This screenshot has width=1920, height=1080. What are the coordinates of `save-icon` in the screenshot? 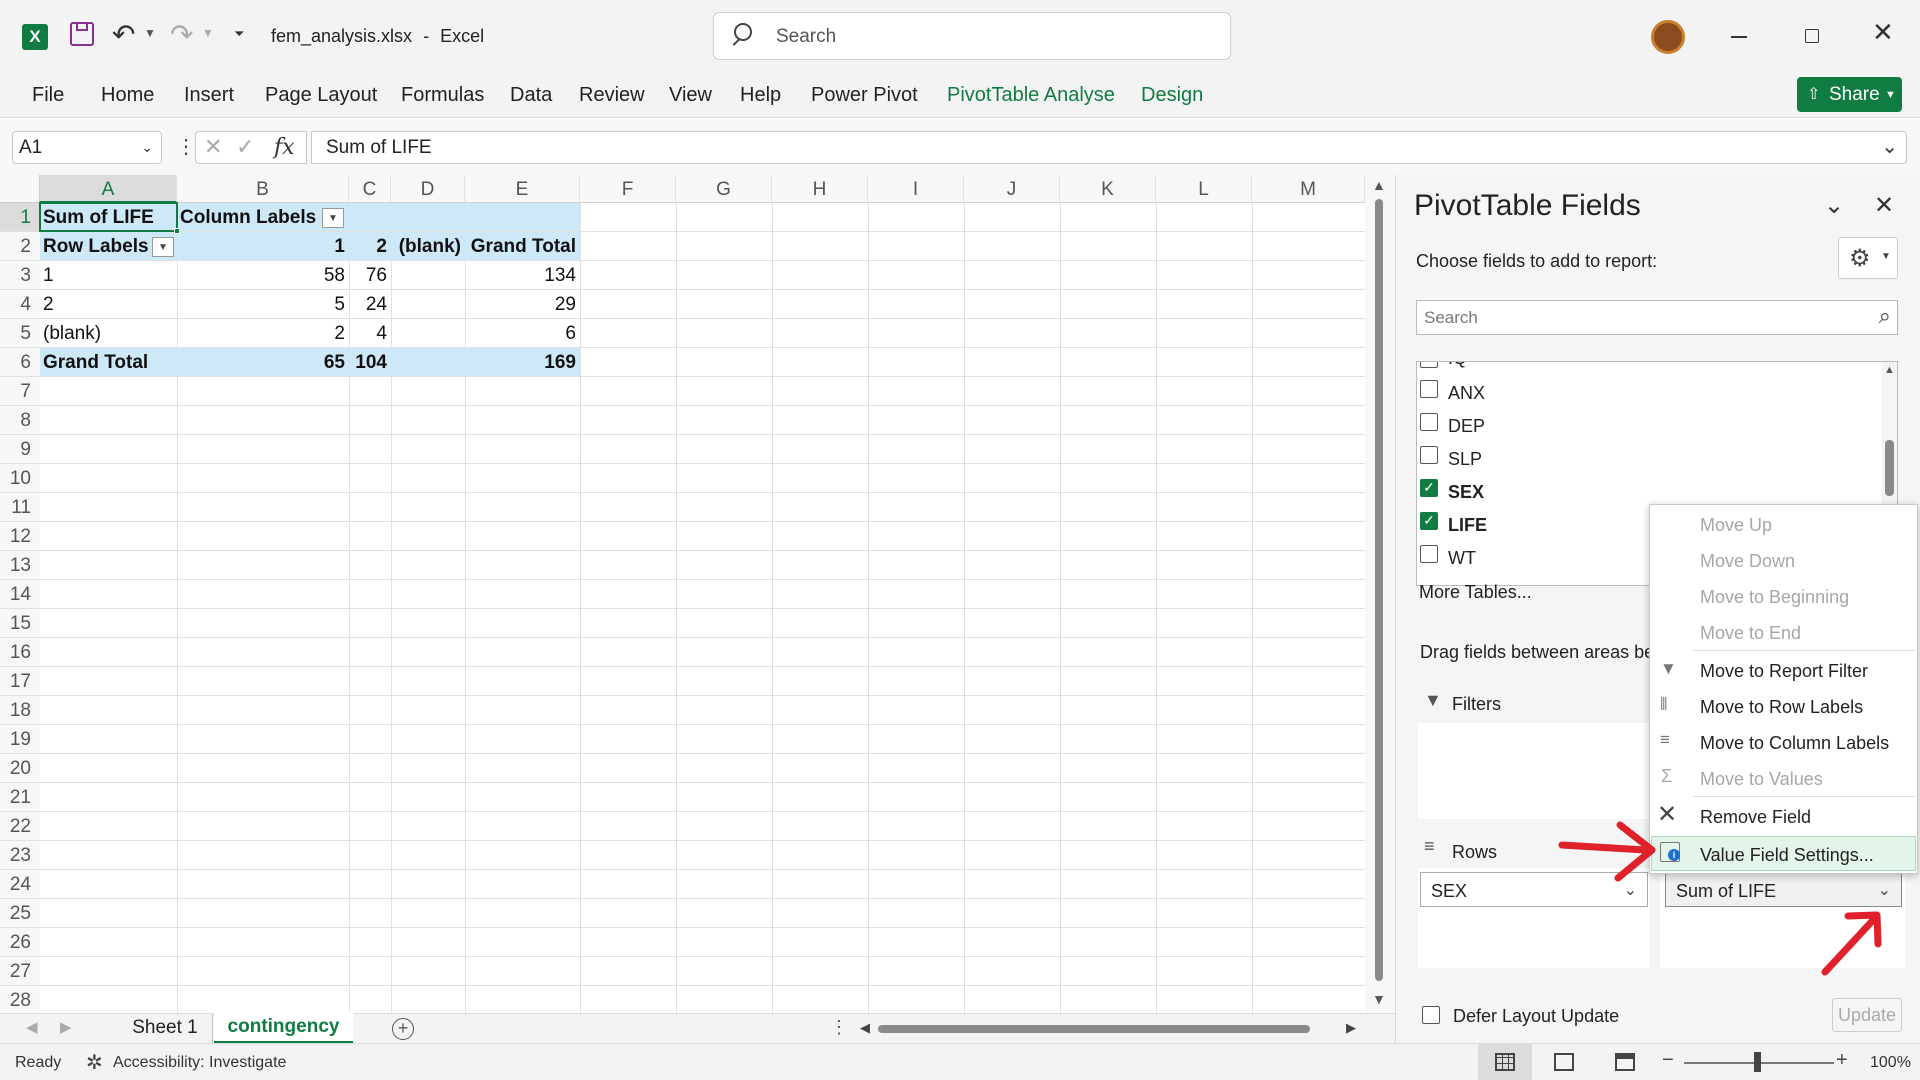 It's located at (82, 34).